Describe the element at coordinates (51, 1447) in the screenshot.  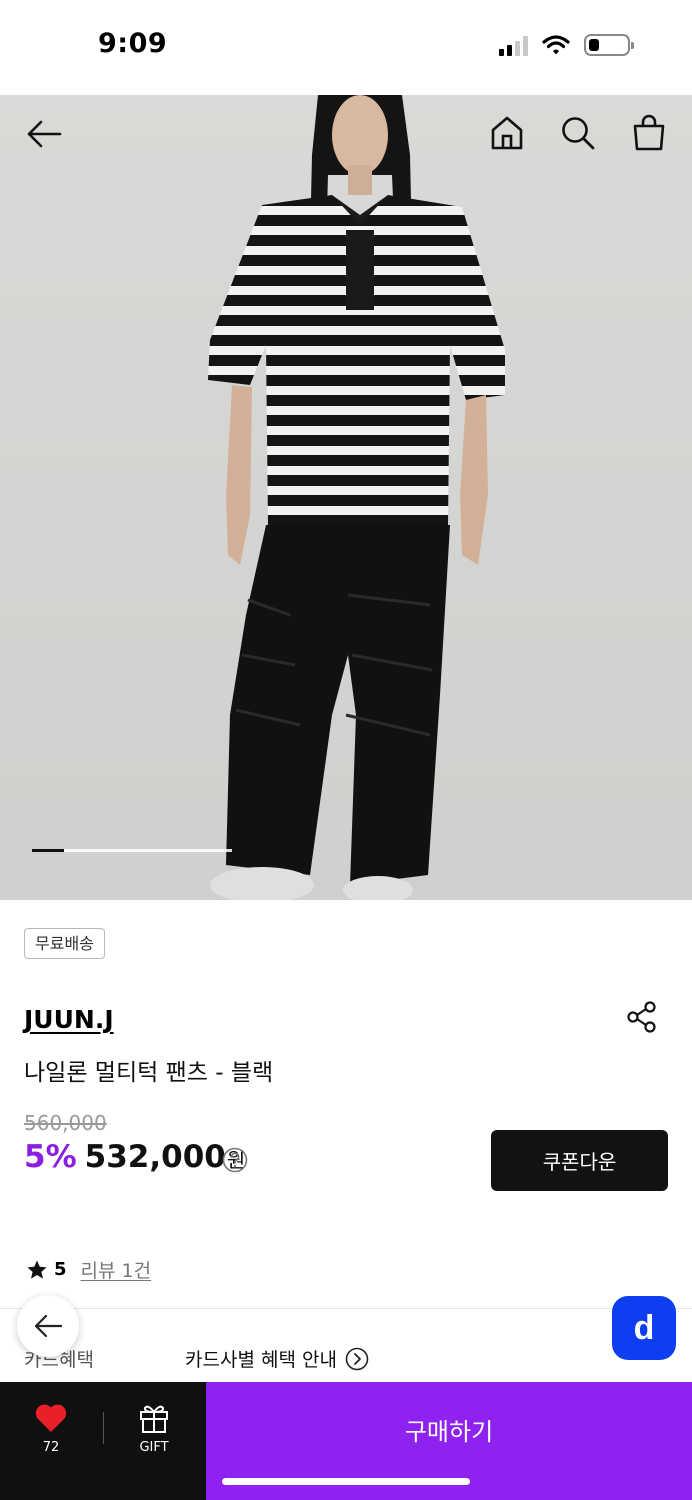
I see `like-count: 72` at that location.